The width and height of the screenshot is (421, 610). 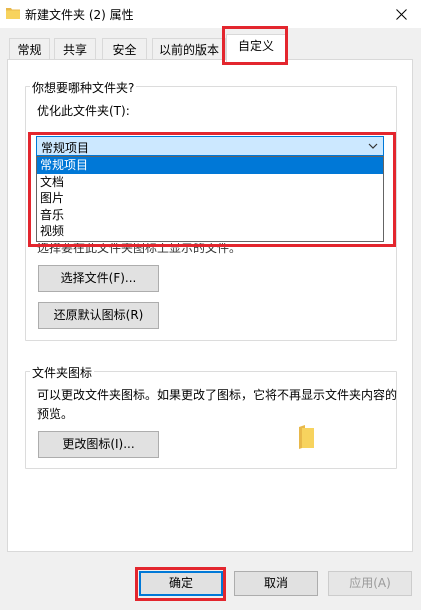 I want to click on ok-button: 确定, so click(x=181, y=583).